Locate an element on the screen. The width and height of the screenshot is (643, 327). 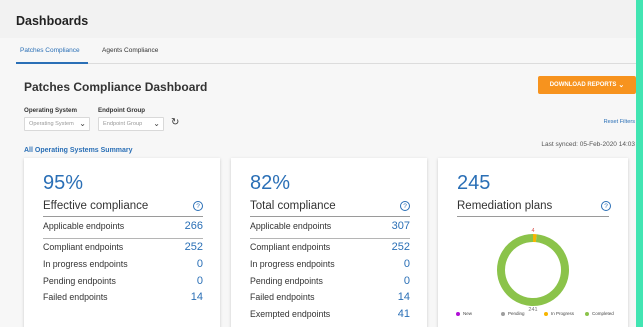
effective-compliance-value: 95% is located at coordinates (63, 183).